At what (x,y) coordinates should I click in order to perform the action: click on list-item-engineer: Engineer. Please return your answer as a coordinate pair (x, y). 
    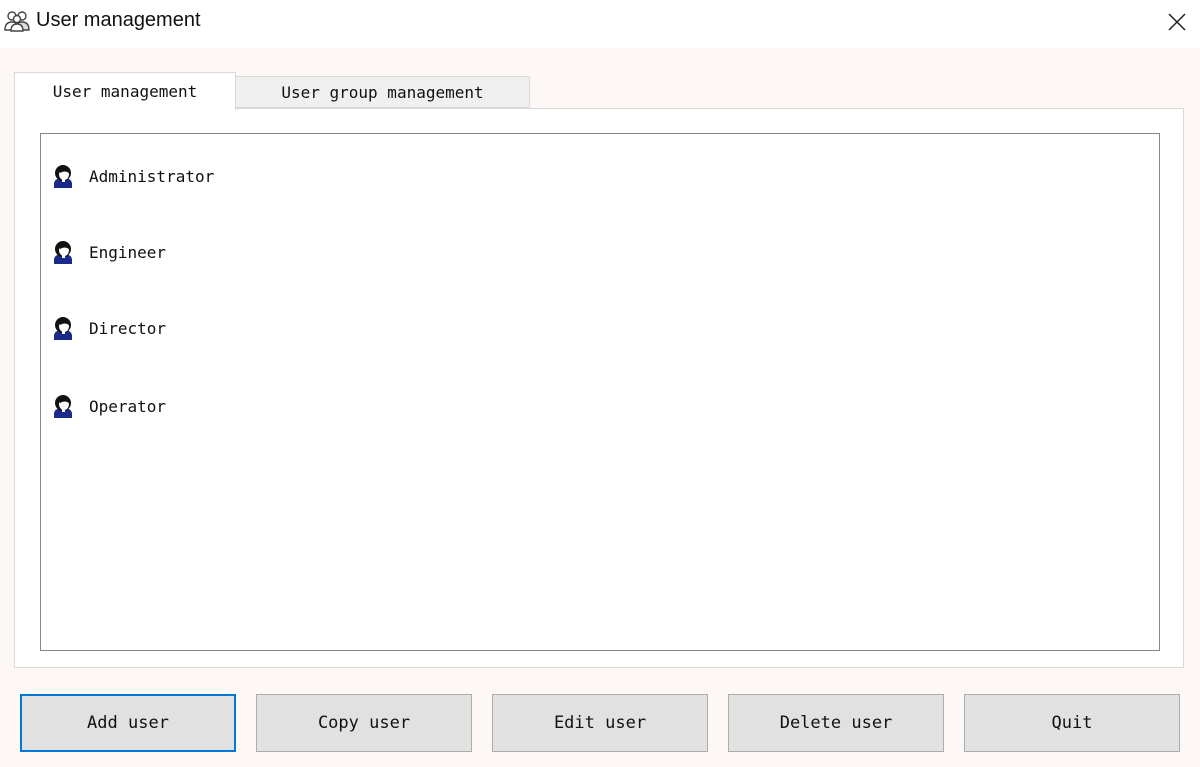
    Looking at the image, I should click on (108, 252).